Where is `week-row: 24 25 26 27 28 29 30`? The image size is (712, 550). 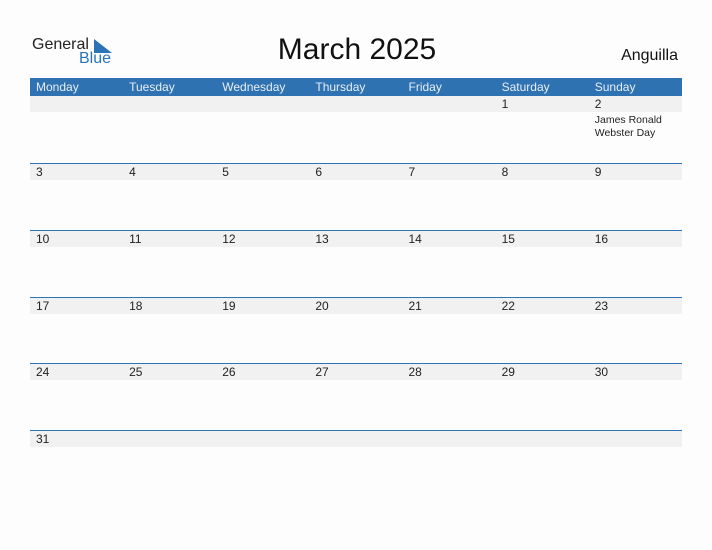
week-row: 24 25 26 27 28 29 30 is located at coordinates (356, 372).